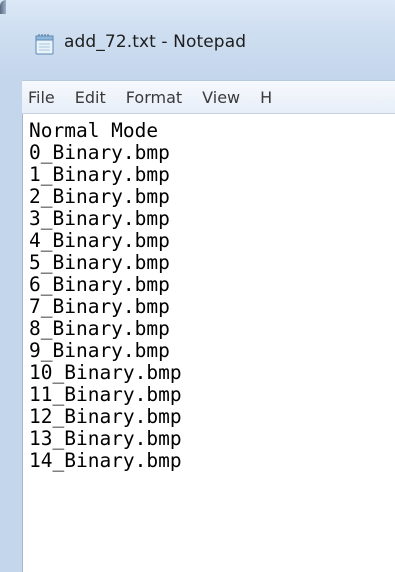  What do you see at coordinates (99, 240) in the screenshot?
I see `text-line: 4_Binary.bmp` at bounding box center [99, 240].